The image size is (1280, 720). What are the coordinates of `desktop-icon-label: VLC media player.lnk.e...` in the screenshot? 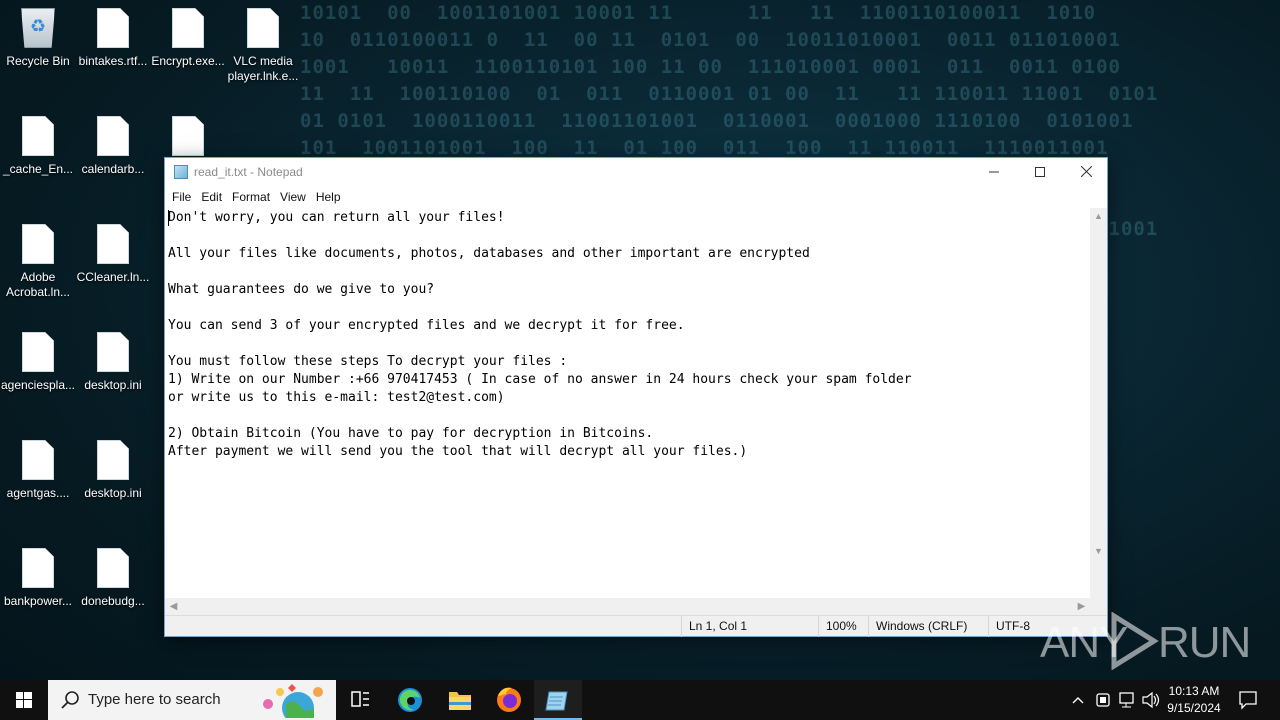 It's located at (263, 68).